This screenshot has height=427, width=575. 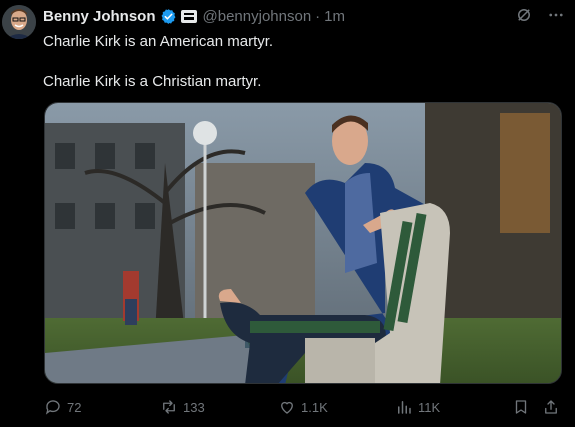 I want to click on repost-icon, so click(x=169, y=407).